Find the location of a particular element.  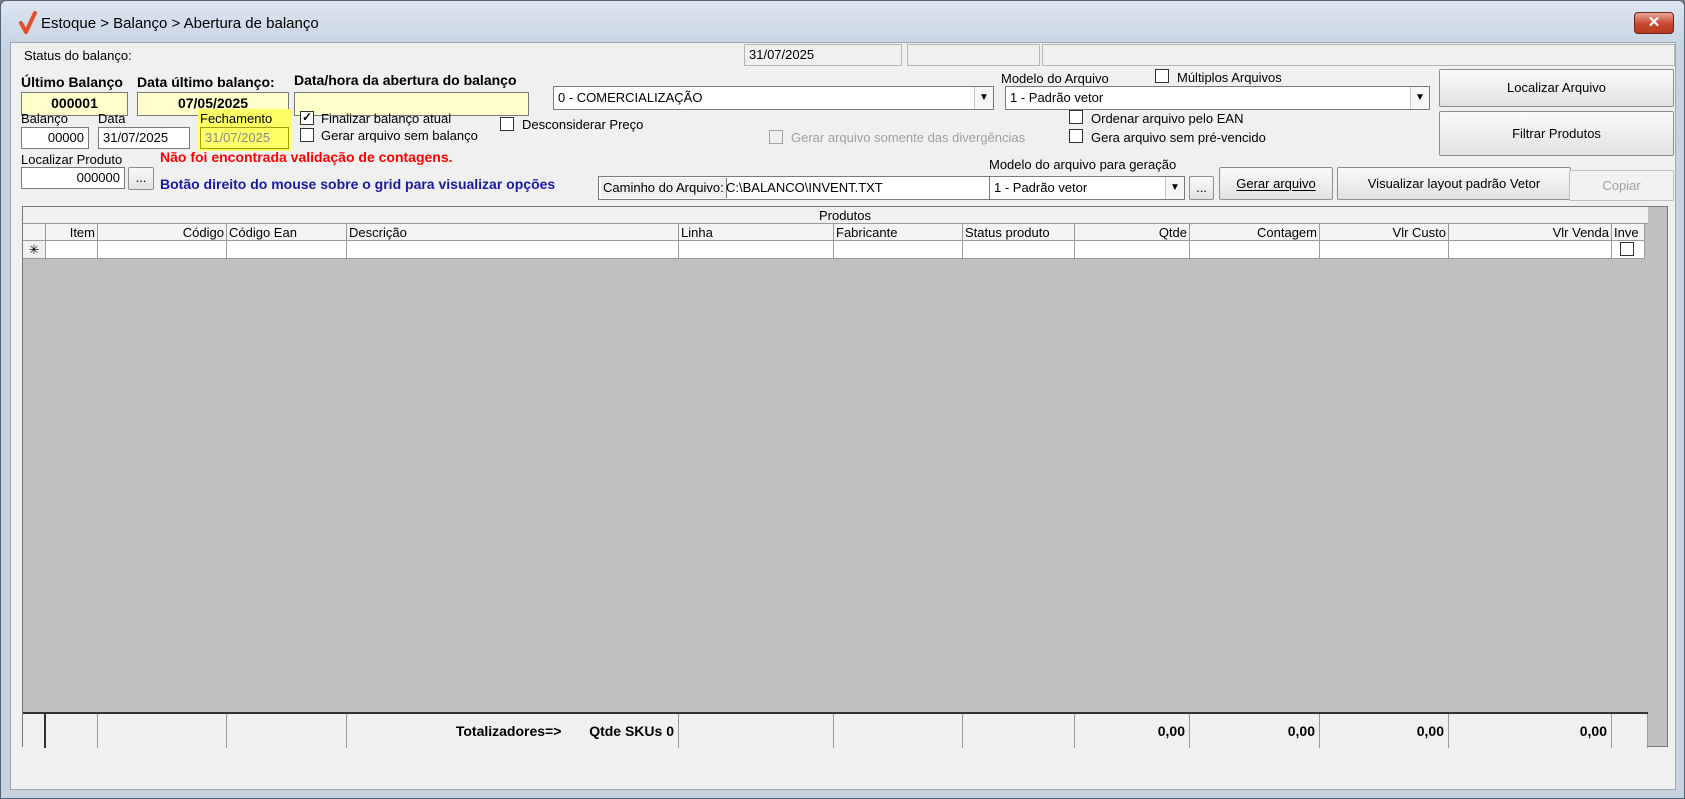

modelo-geracao-select: 1 - Padrão vetor ▼ is located at coordinates (1087, 188).